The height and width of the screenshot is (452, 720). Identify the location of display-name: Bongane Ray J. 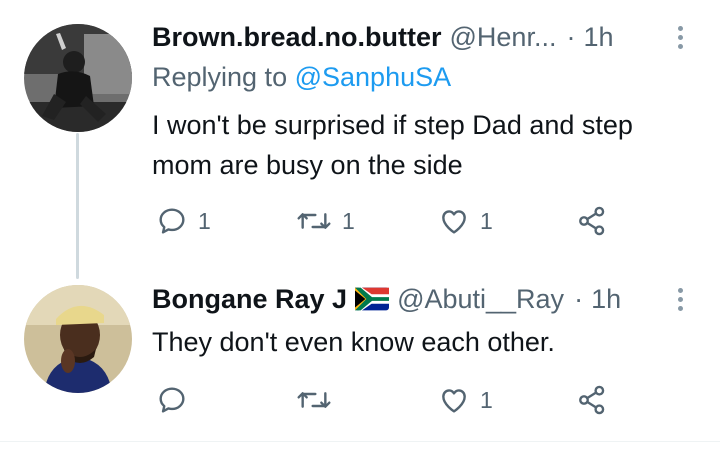
(249, 299).